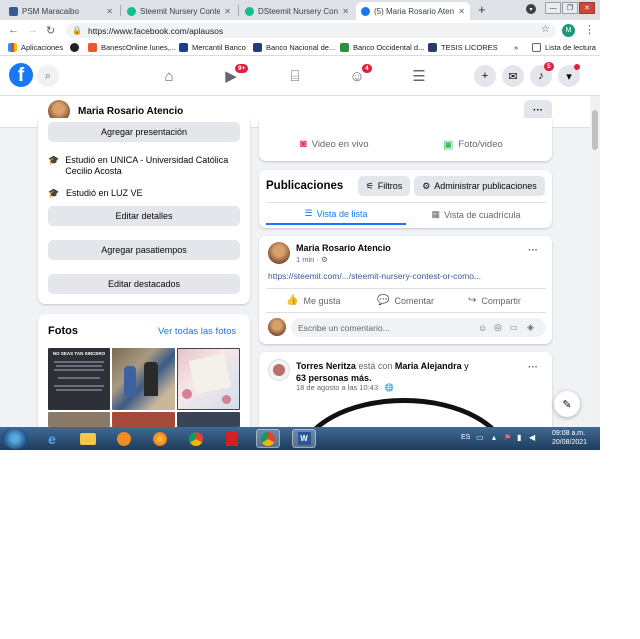 This screenshot has height=639, width=640. I want to click on scrollbar-thumb, so click(595, 130).